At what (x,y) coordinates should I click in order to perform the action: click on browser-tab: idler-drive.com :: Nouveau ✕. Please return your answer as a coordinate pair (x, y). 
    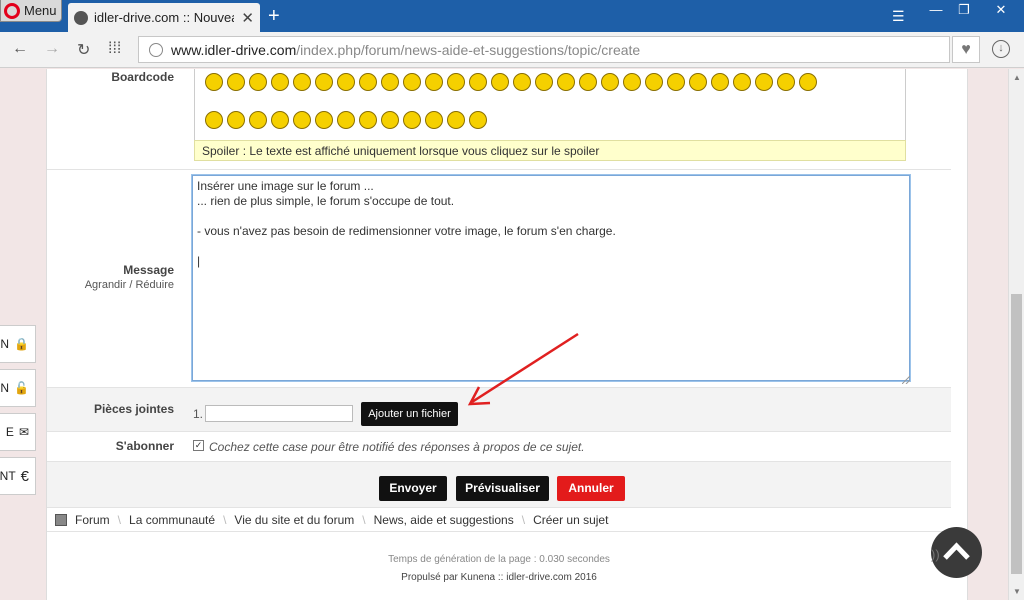
    Looking at the image, I should click on (164, 17).